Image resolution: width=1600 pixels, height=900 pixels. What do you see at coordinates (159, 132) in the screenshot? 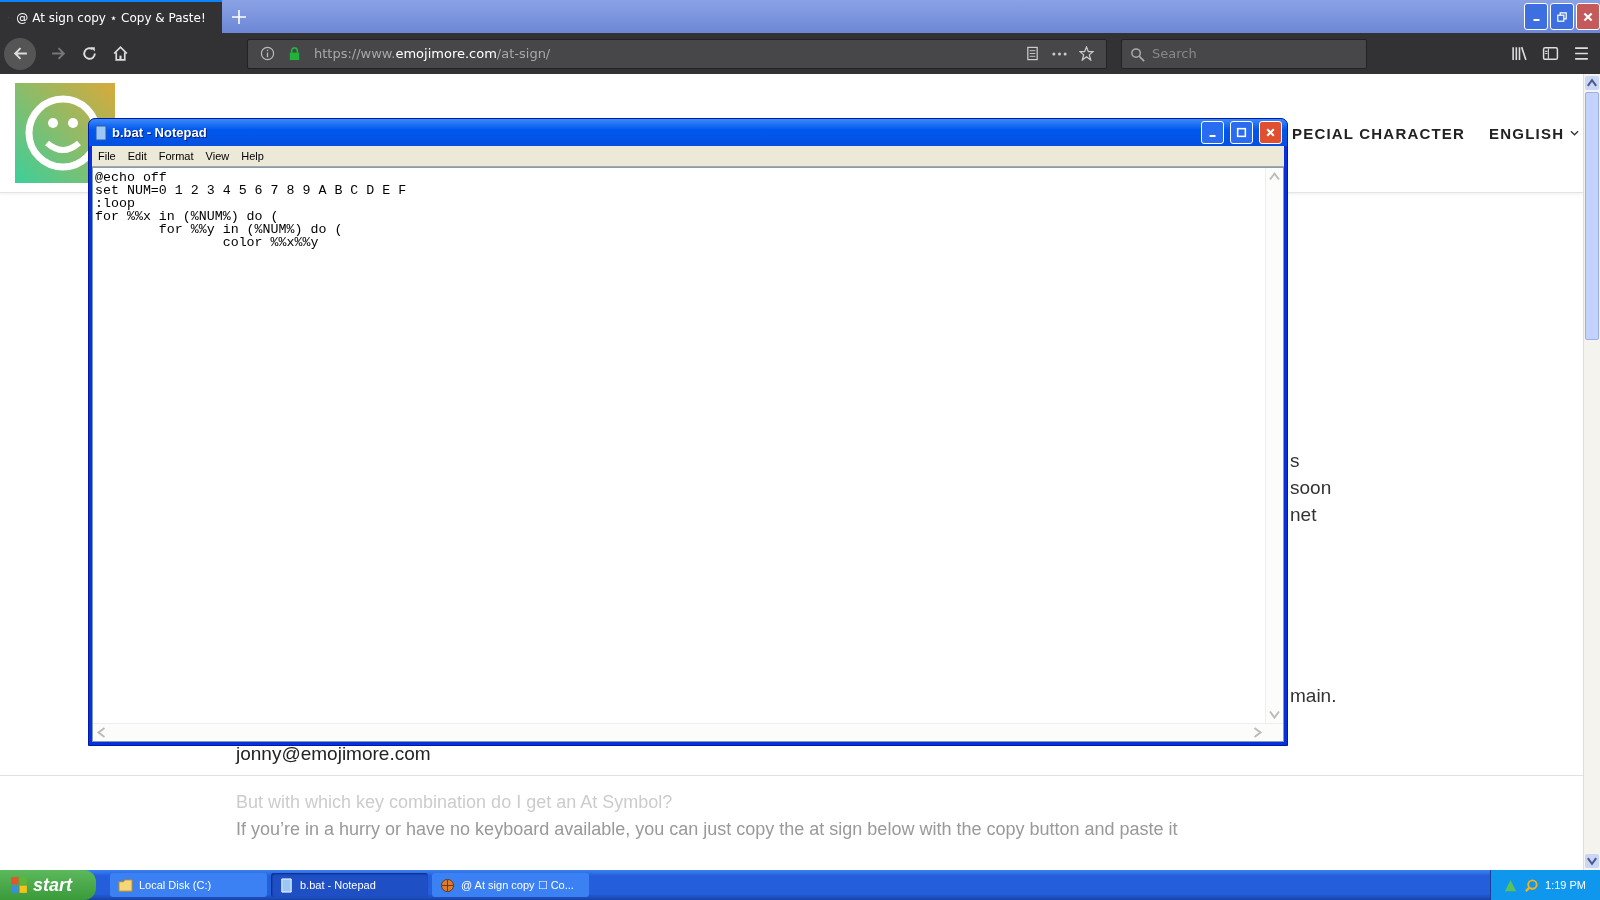
I see `window-title: b.bat - Notepad` at bounding box center [159, 132].